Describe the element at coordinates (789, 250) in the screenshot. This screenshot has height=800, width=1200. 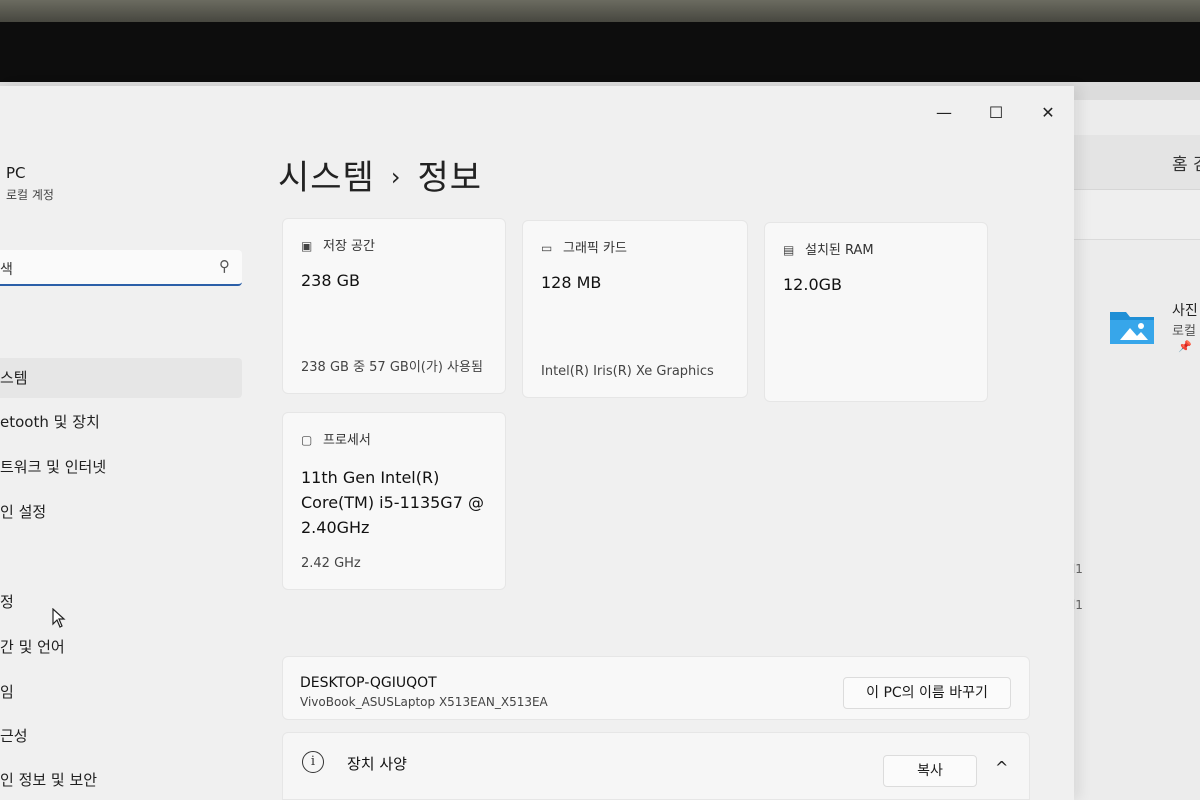
I see `ram-icon: ▤` at that location.